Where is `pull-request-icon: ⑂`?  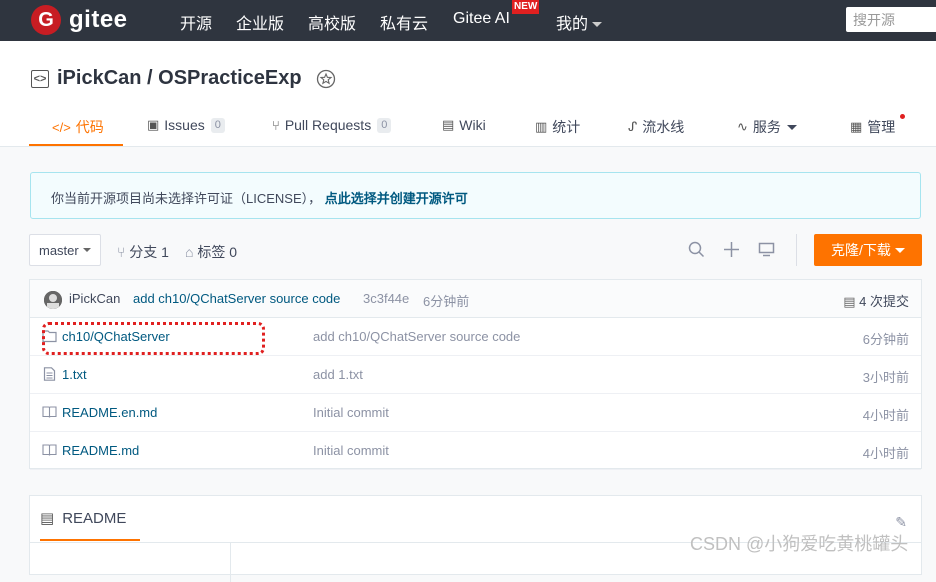 pull-request-icon: ⑂ is located at coordinates (276, 125).